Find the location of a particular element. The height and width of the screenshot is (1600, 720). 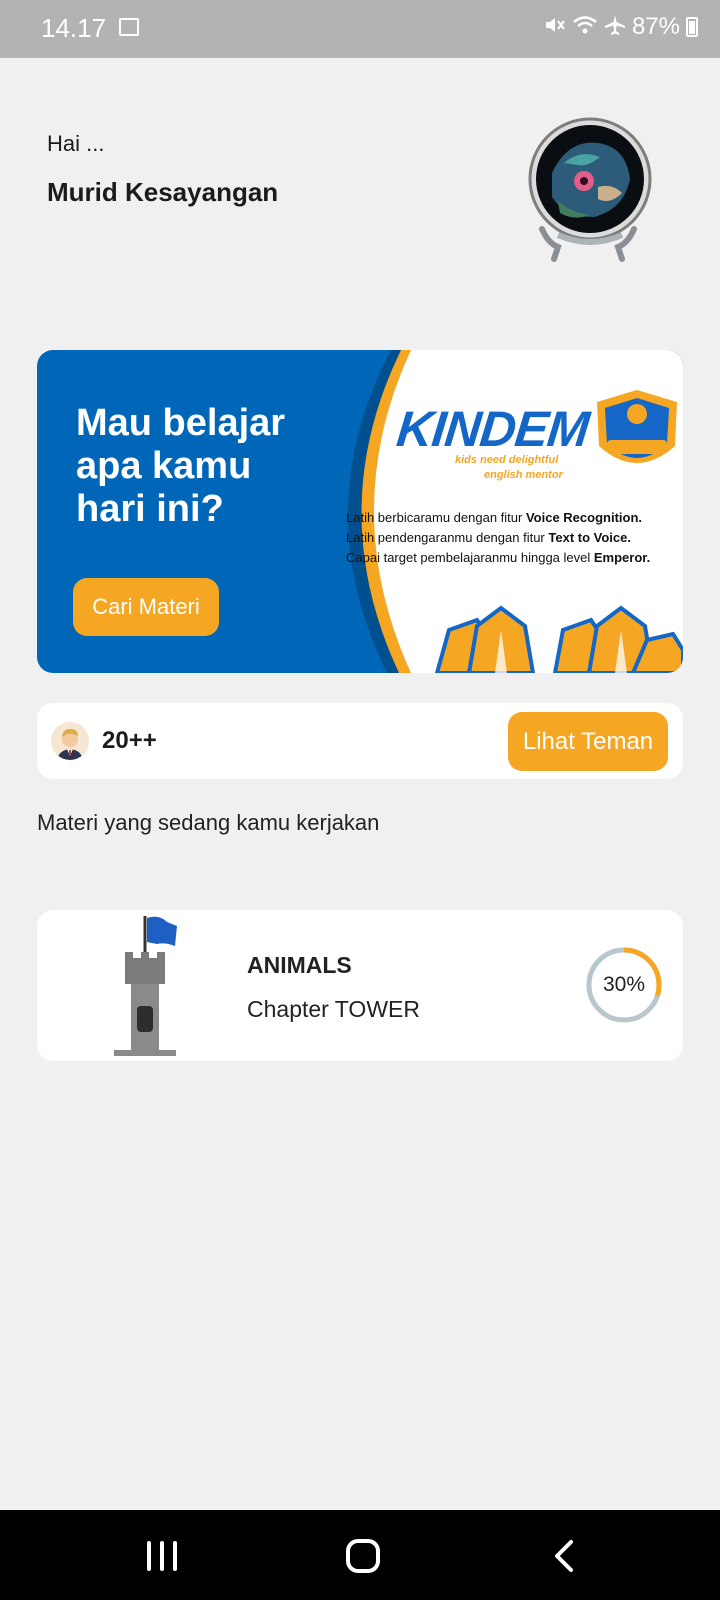

battery-charging-icon is located at coordinates (692, 27).